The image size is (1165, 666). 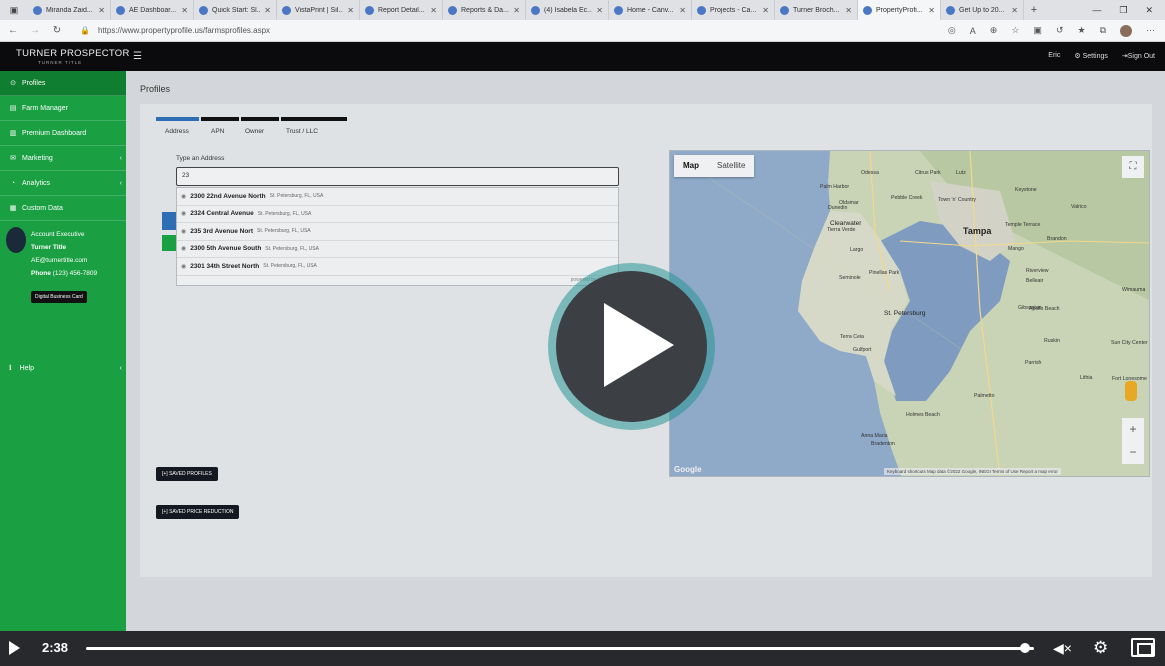 I want to click on more-icon: ⋯, so click(x=1150, y=30).